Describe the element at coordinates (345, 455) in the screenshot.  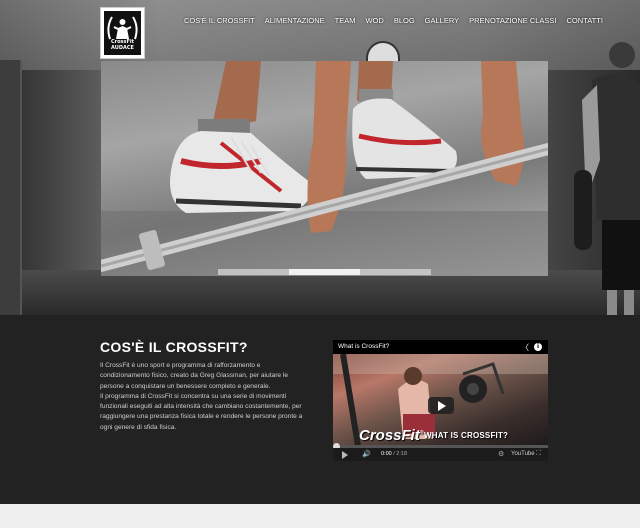
I see `play-icon` at that location.